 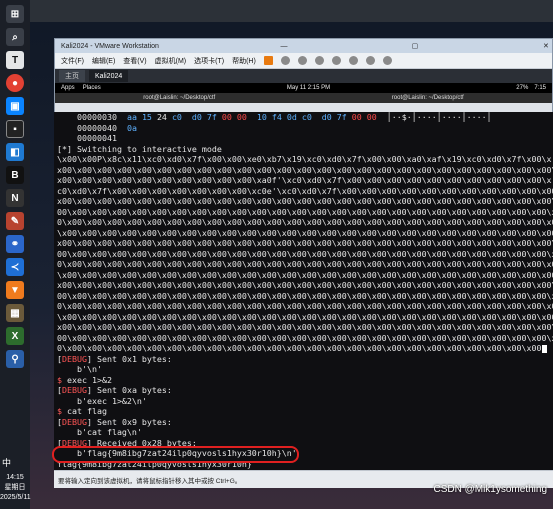 I want to click on tab-kali2024: Kali2024, so click(x=109, y=76).